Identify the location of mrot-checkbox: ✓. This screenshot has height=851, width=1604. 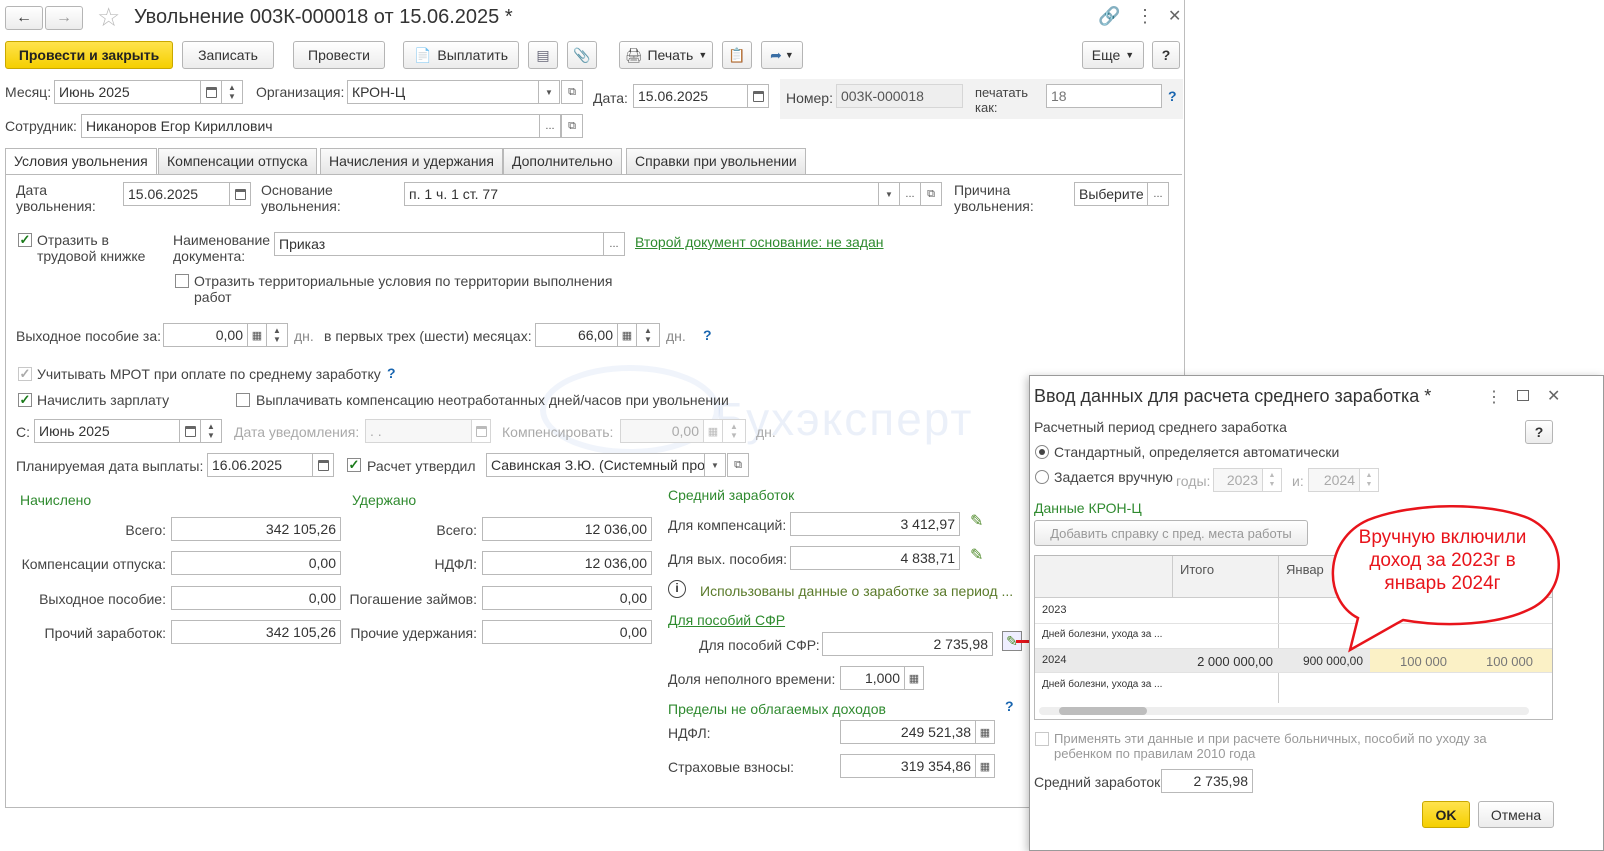
(25, 374).